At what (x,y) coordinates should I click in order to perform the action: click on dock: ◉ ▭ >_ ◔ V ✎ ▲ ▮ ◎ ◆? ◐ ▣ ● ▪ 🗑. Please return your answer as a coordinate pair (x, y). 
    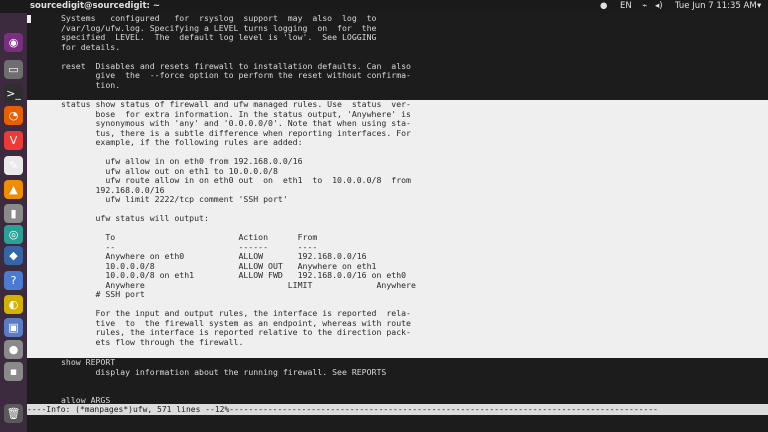
    Looking at the image, I should click on (13, 222).